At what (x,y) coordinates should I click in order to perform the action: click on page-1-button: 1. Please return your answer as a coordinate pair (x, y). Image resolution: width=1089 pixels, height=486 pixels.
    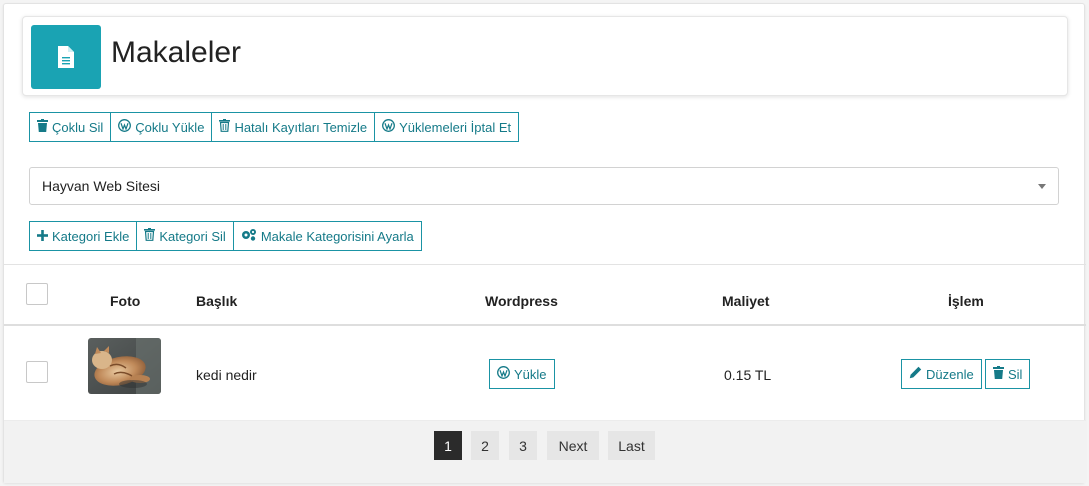
    Looking at the image, I should click on (448, 445).